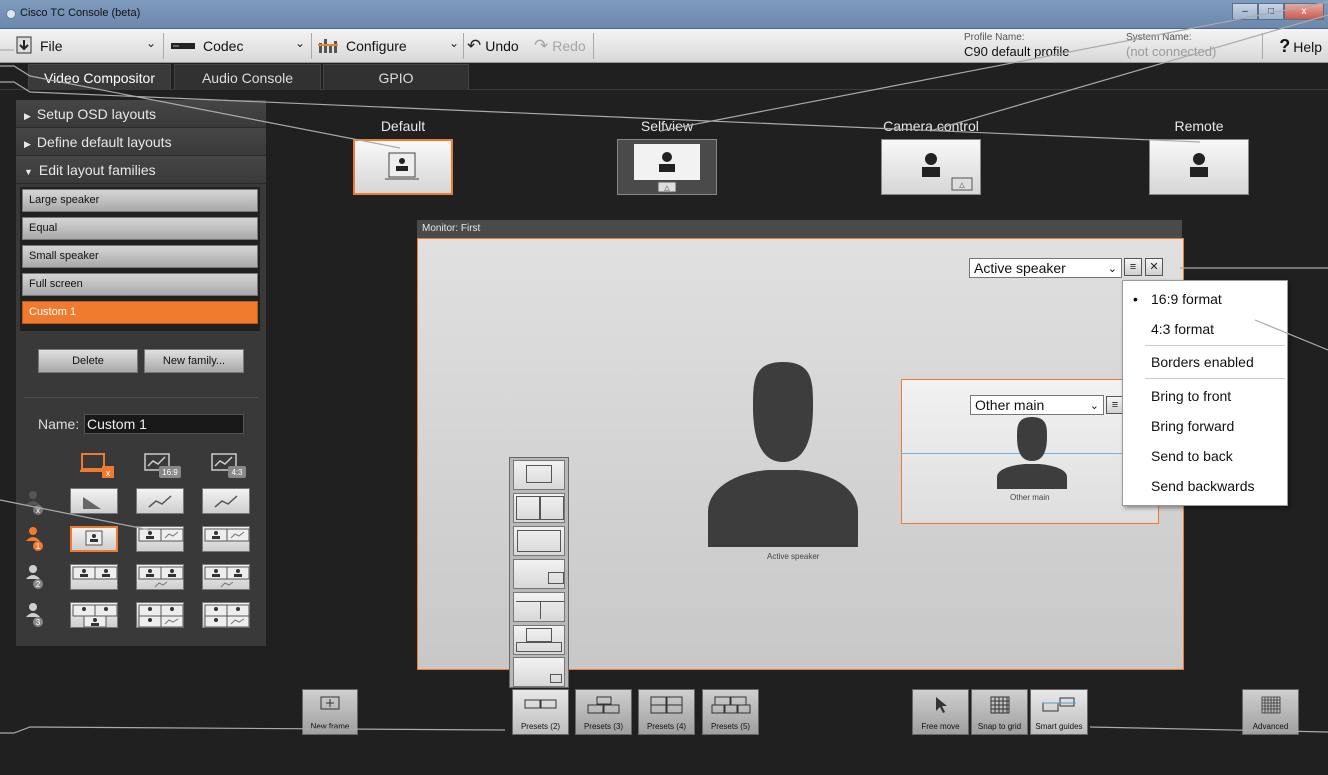 The height and width of the screenshot is (775, 1328). What do you see at coordinates (230, 468) in the screenshot?
I see `presentation-4-3-icon: 4:3` at bounding box center [230, 468].